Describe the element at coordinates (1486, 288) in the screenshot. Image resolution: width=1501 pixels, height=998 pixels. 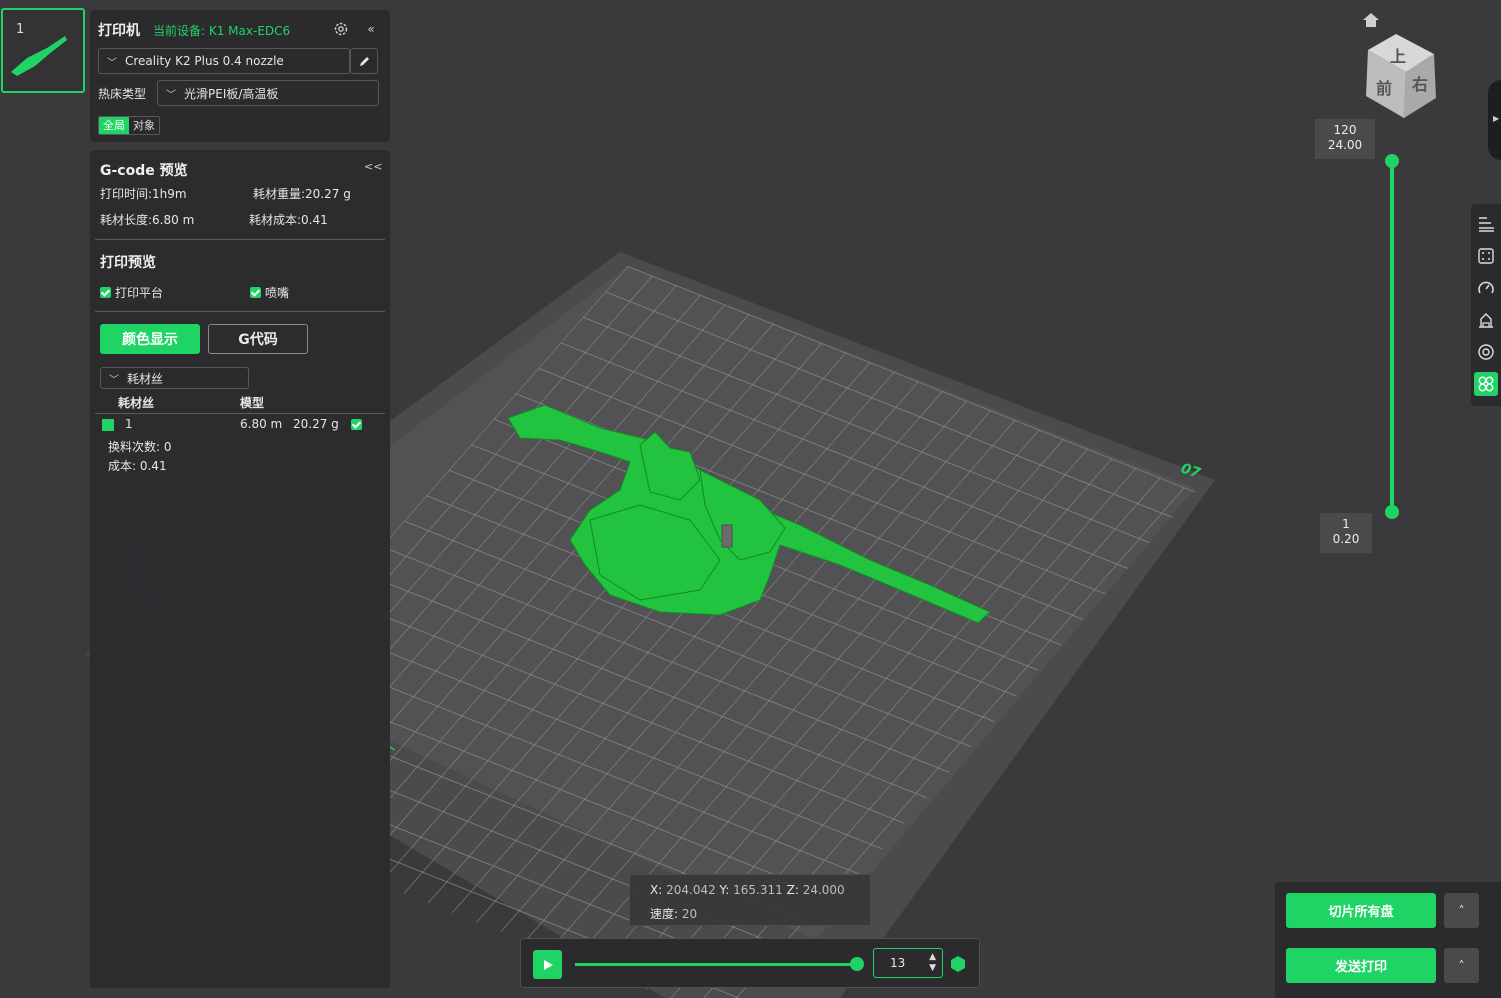
I see `speed-gauge-icon` at that location.